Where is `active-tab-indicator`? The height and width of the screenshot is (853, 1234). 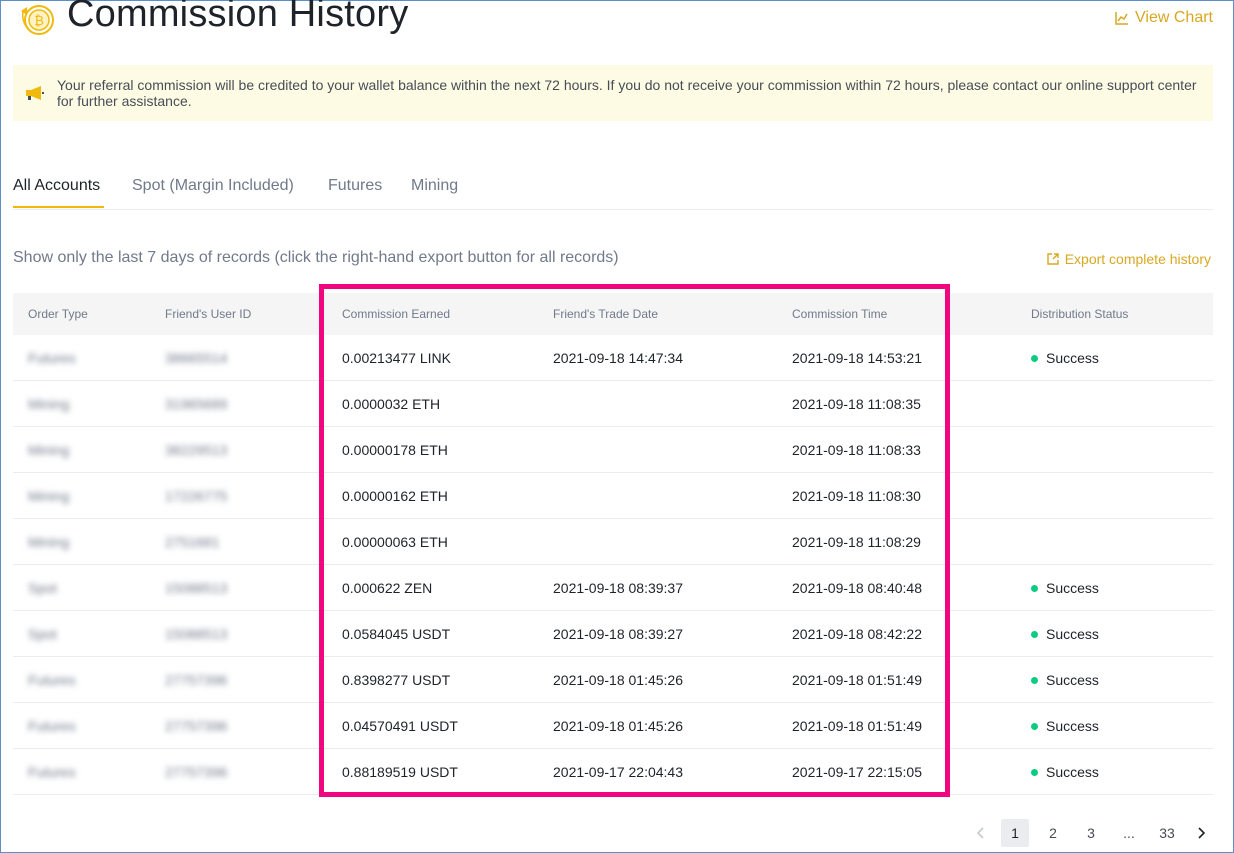
active-tab-indicator is located at coordinates (58, 207).